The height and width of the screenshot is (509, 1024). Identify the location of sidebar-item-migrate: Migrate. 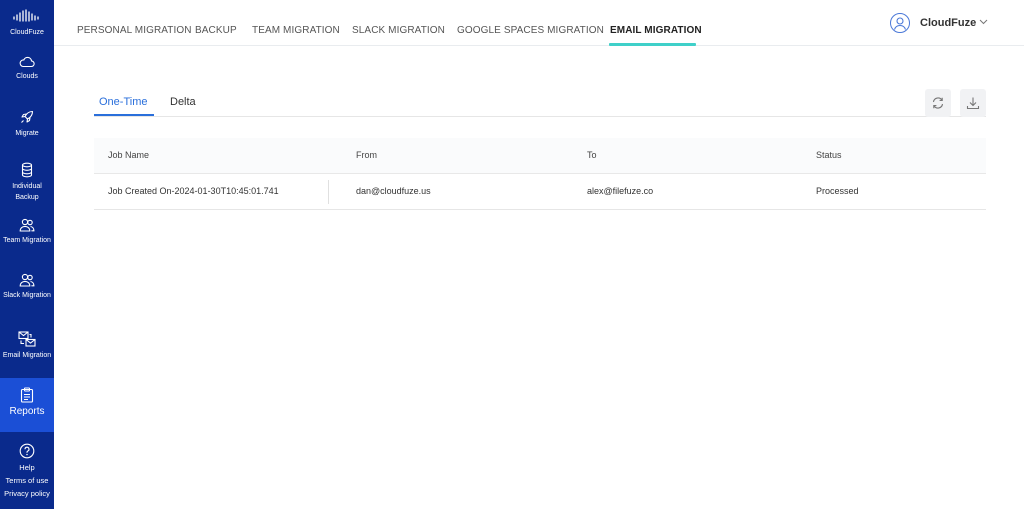
(27, 124).